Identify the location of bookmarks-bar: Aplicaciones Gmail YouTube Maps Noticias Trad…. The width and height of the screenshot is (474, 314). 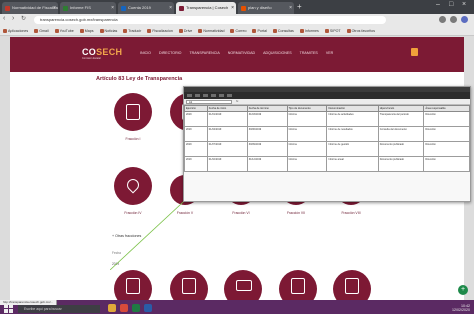
(237, 31).